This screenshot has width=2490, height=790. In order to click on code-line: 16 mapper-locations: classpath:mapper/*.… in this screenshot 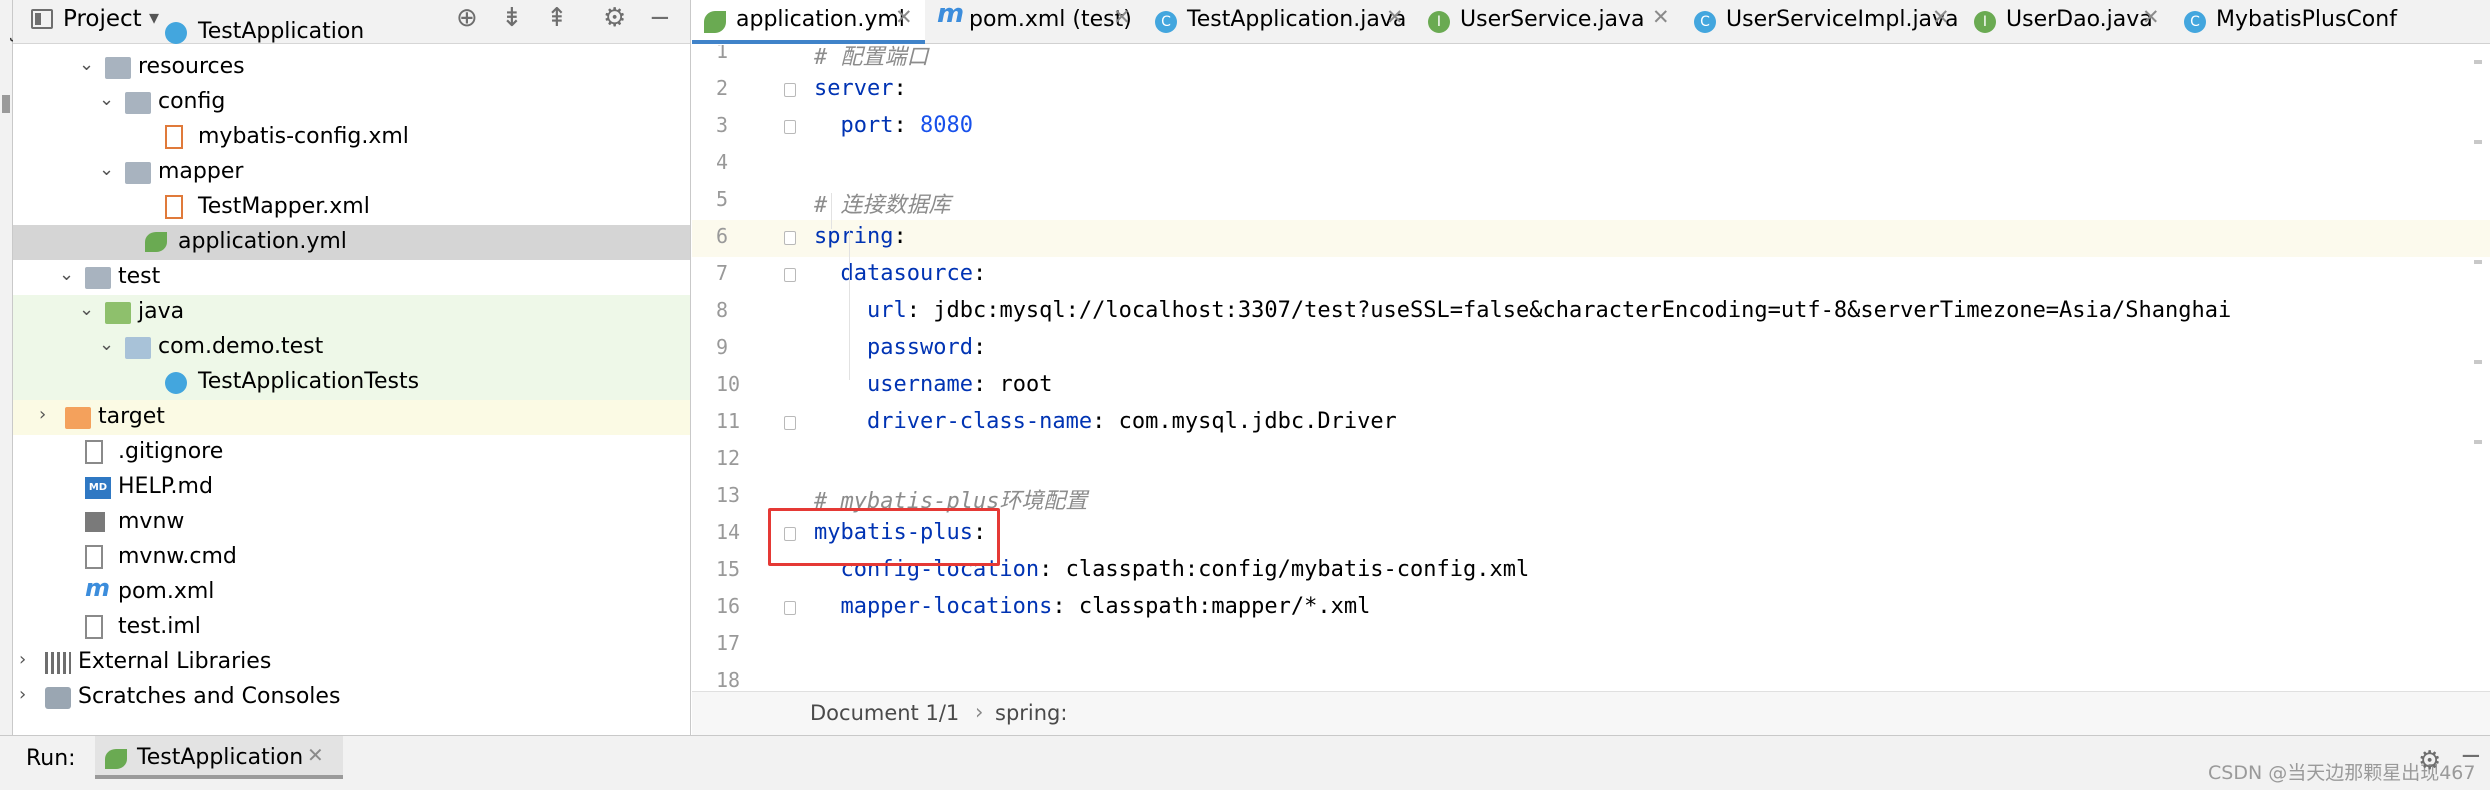, I will do `click(1591, 608)`.